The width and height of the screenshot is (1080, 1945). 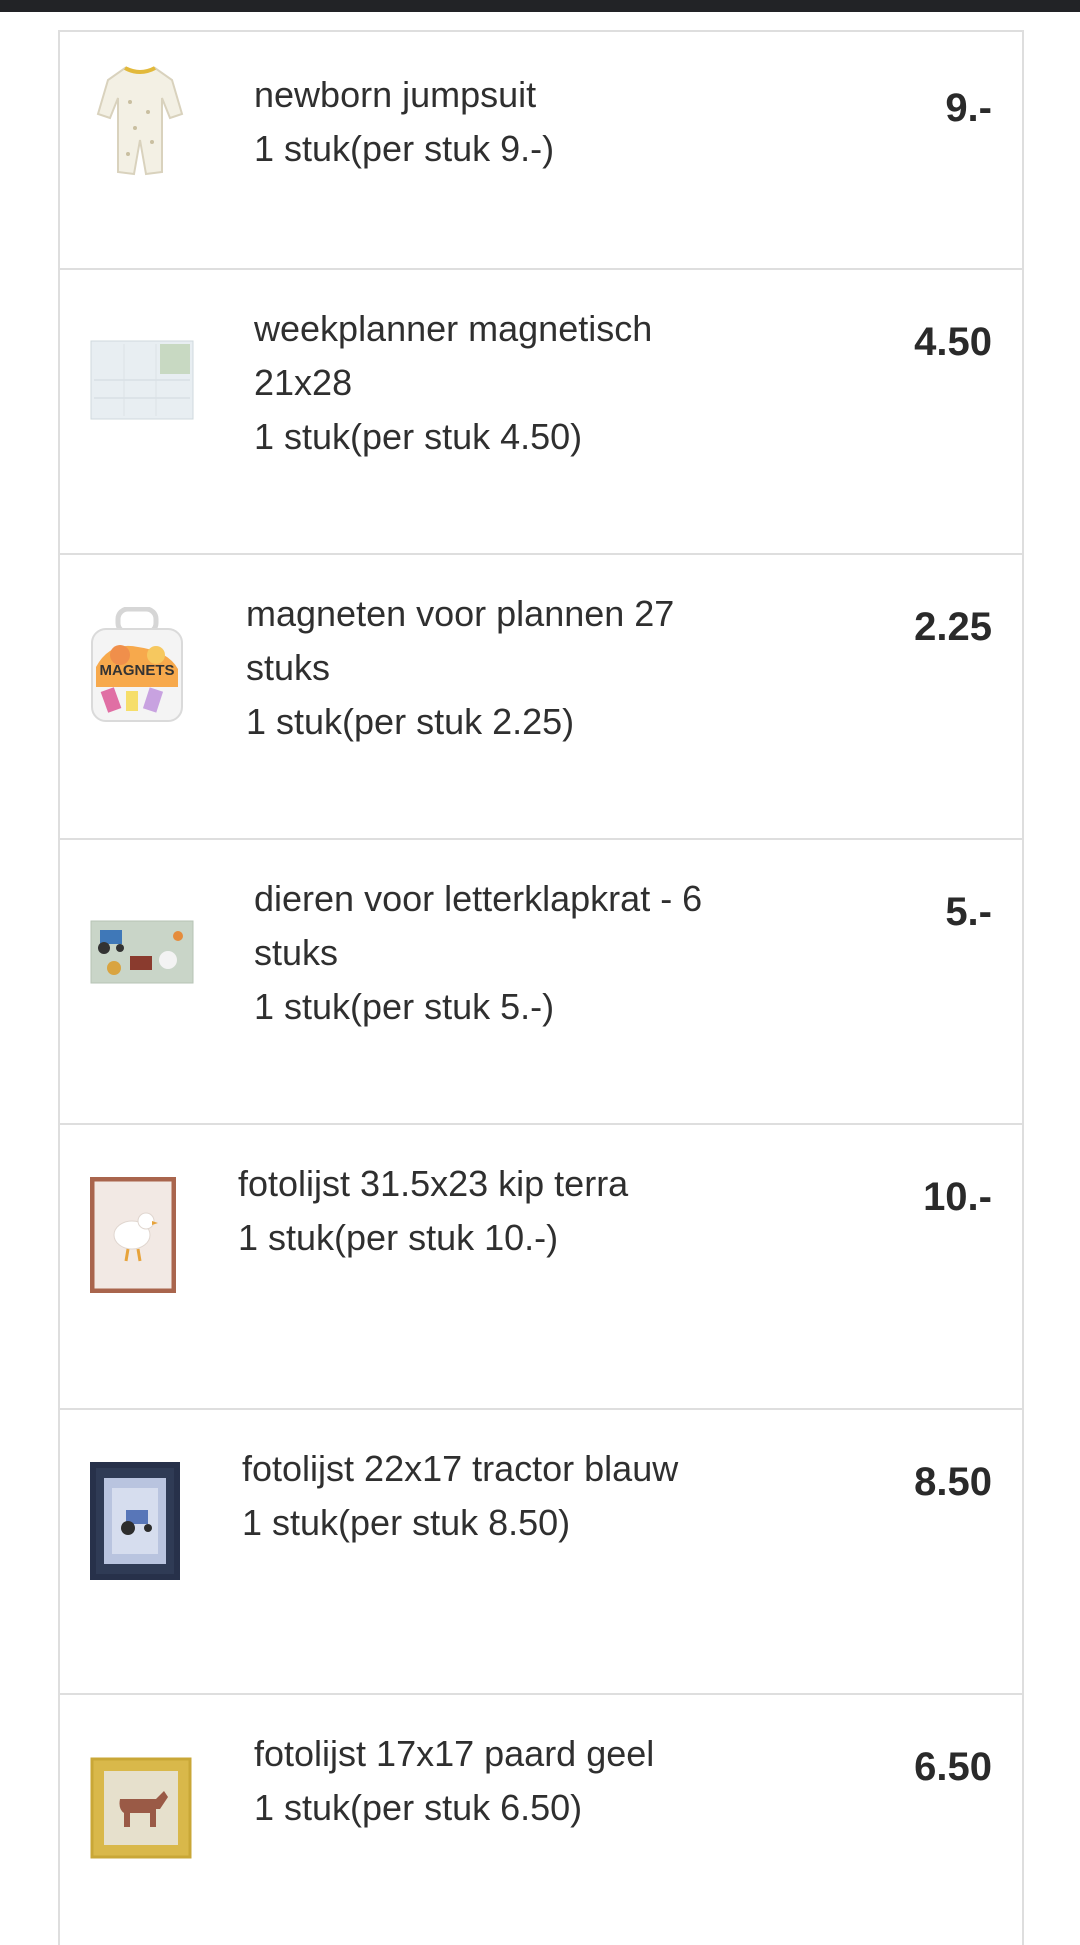 I want to click on status-bar, so click(x=540, y=6).